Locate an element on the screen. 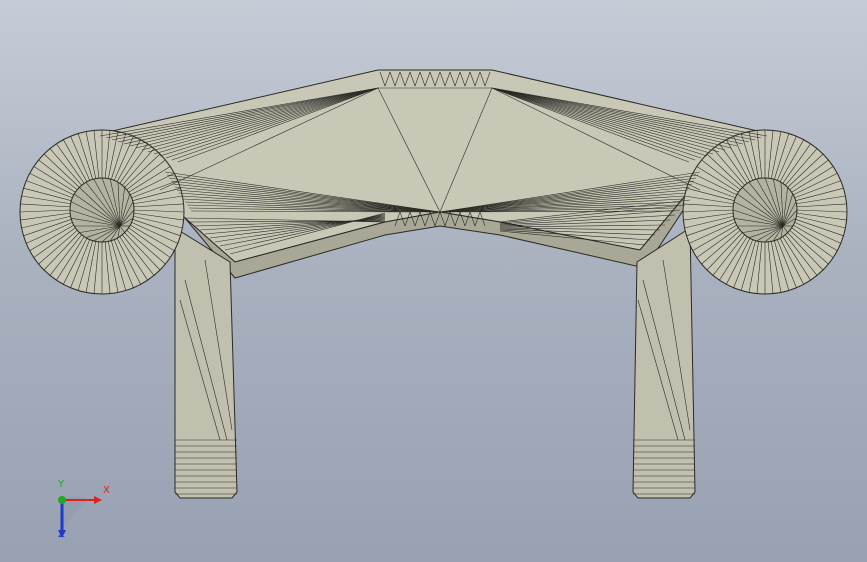 Image resolution: width=867 pixels, height=562 pixels. x-axis-arrow is located at coordinates (98, 500).